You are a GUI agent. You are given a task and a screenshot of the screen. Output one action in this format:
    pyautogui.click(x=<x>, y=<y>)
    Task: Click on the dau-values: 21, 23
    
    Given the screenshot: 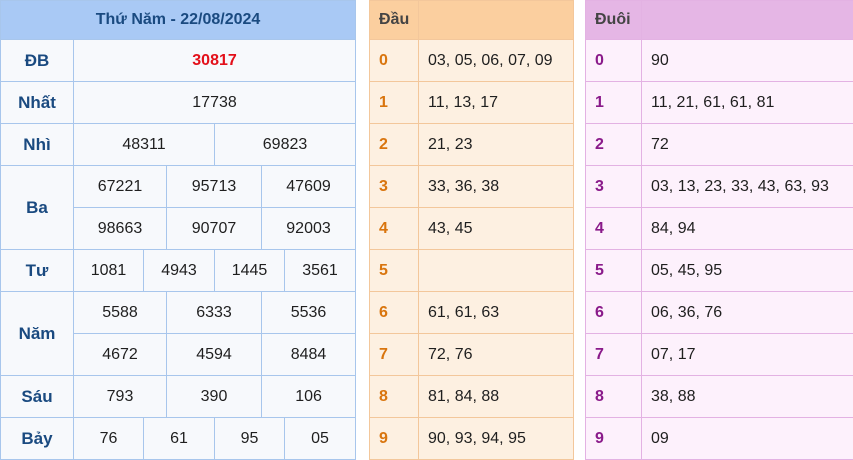 What is the action you would take?
    pyautogui.click(x=496, y=144)
    